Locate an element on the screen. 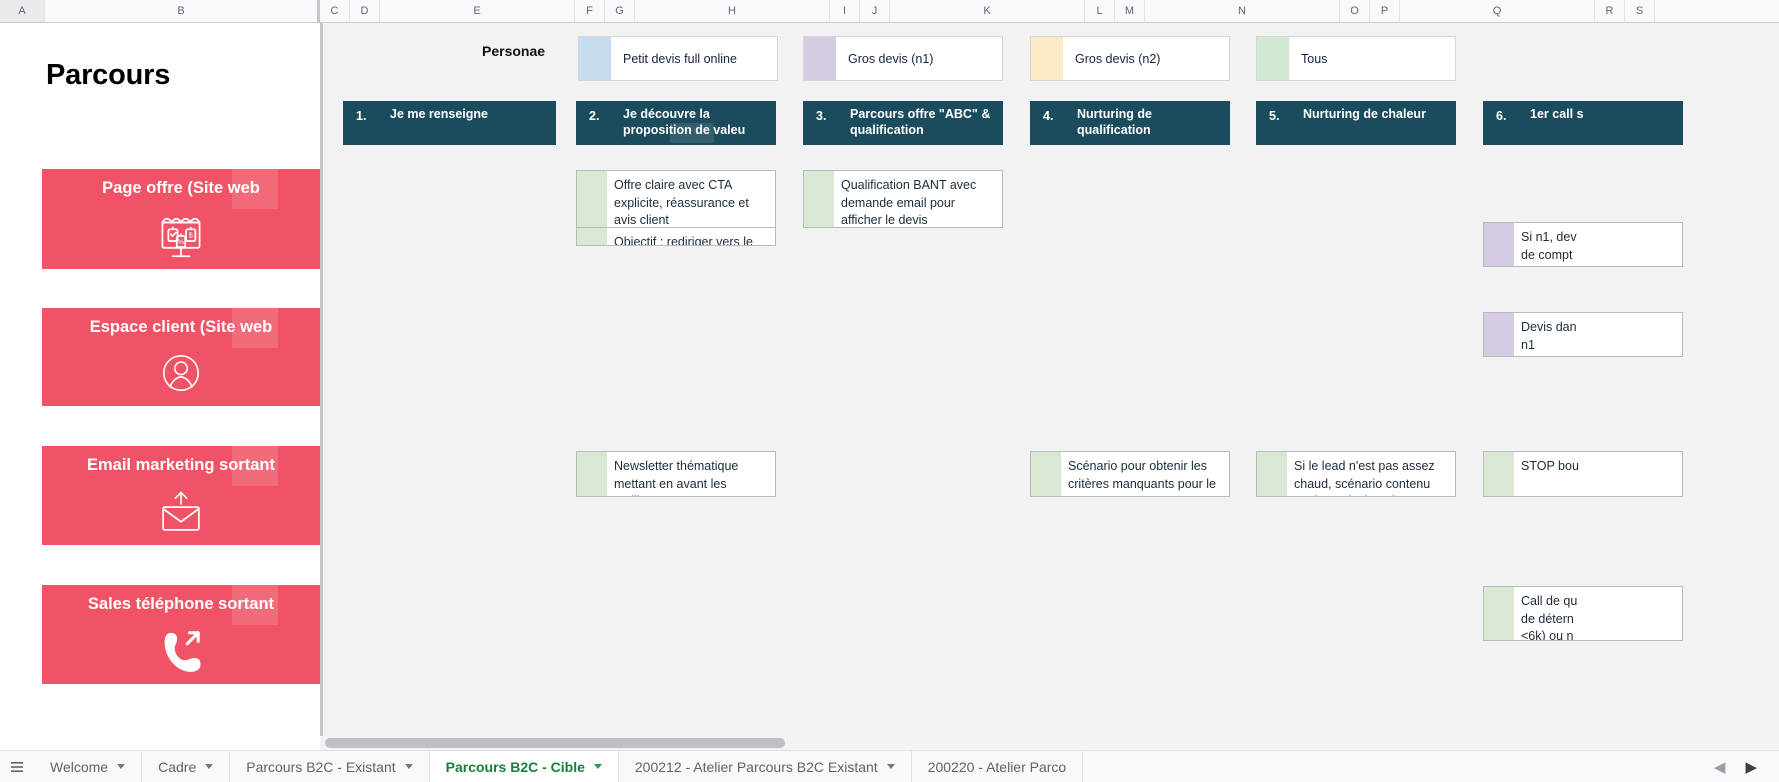 The image size is (1779, 782). column-header-e: E is located at coordinates (477, 11).